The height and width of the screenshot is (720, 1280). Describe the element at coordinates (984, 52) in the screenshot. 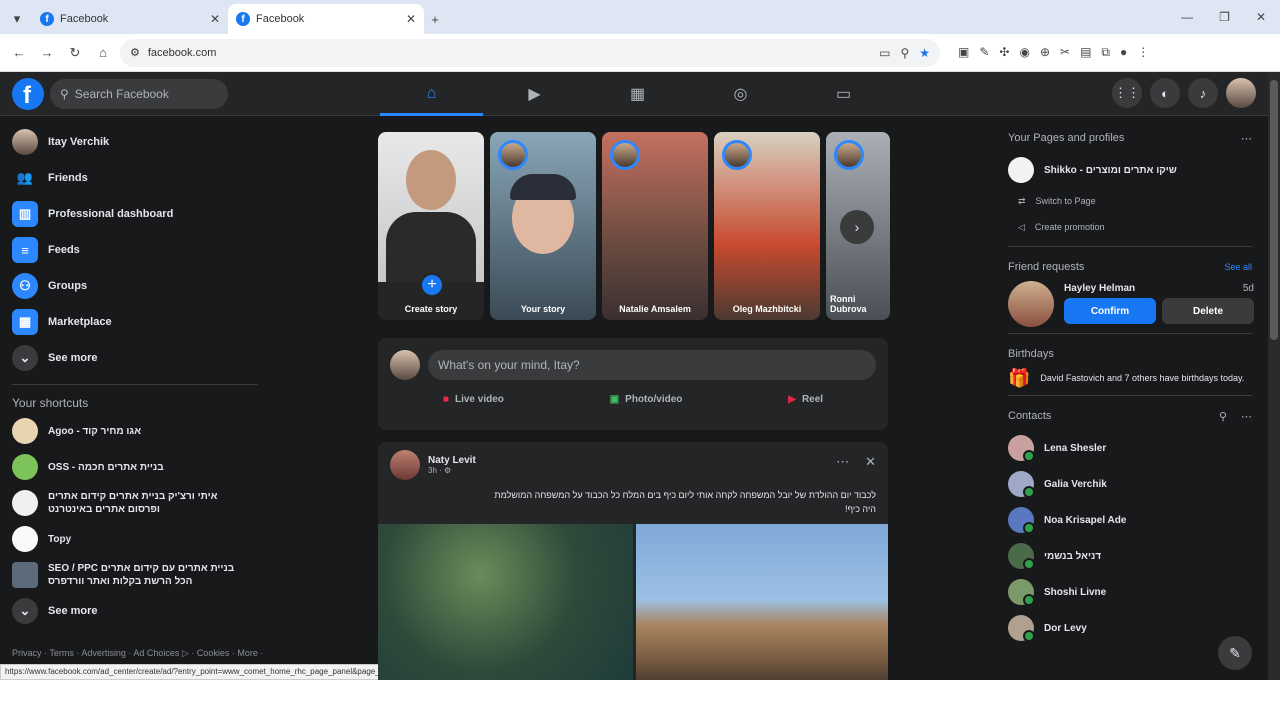

I see `pen-extension-icon: ✎` at that location.